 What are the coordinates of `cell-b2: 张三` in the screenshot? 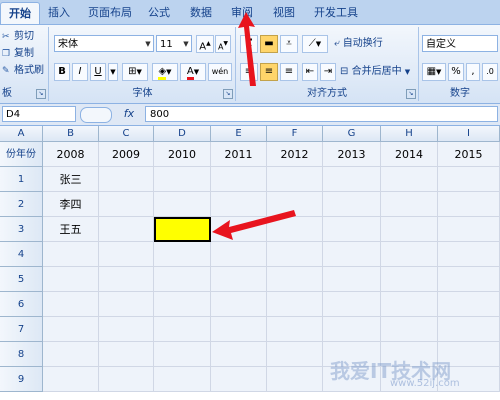 It's located at (71, 179).